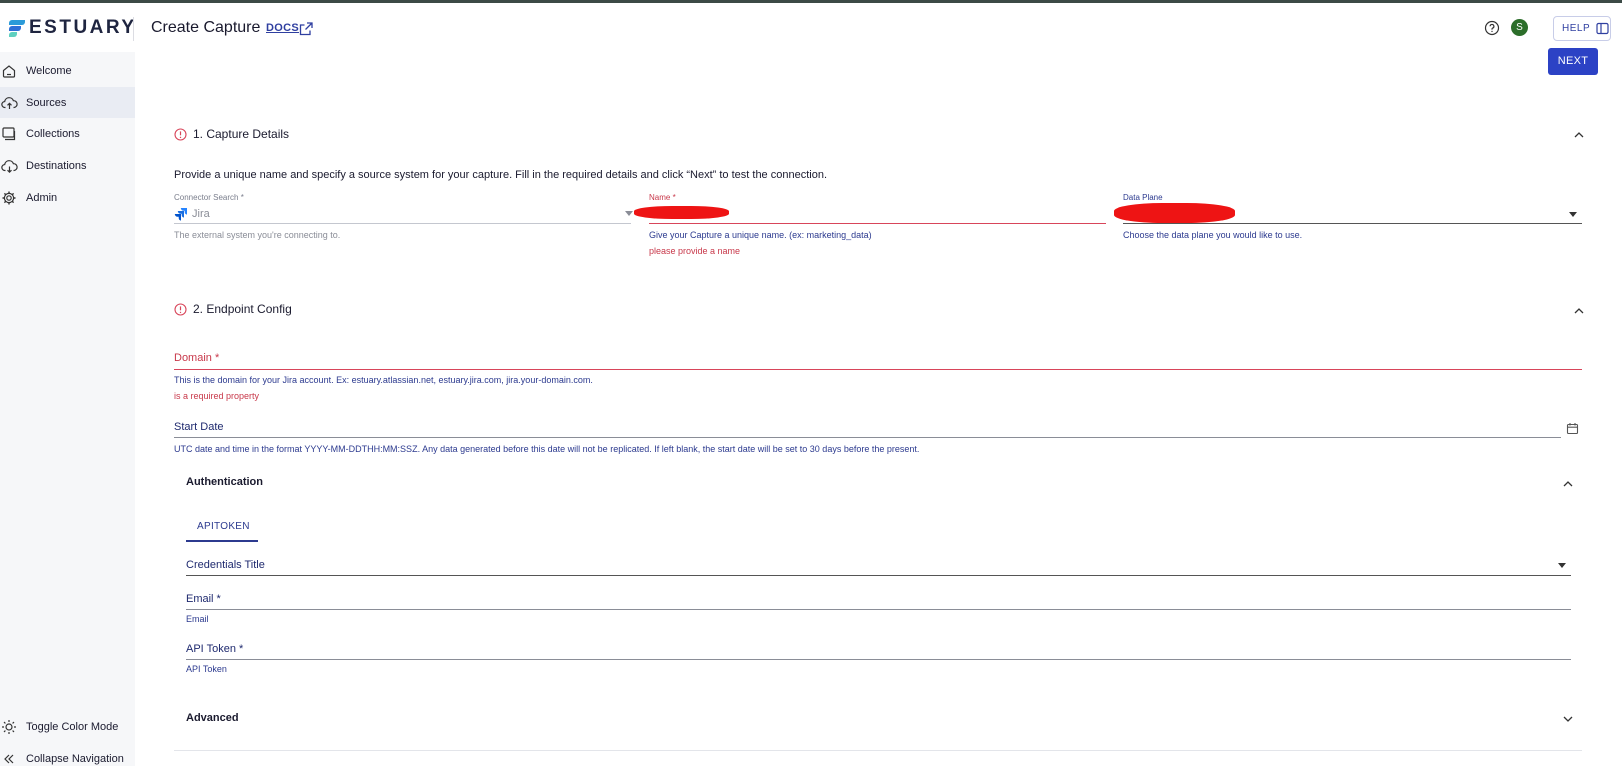 The width and height of the screenshot is (1622, 766). Describe the element at coordinates (209, 197) in the screenshot. I see `connector-search-label: Connector Search *` at that location.